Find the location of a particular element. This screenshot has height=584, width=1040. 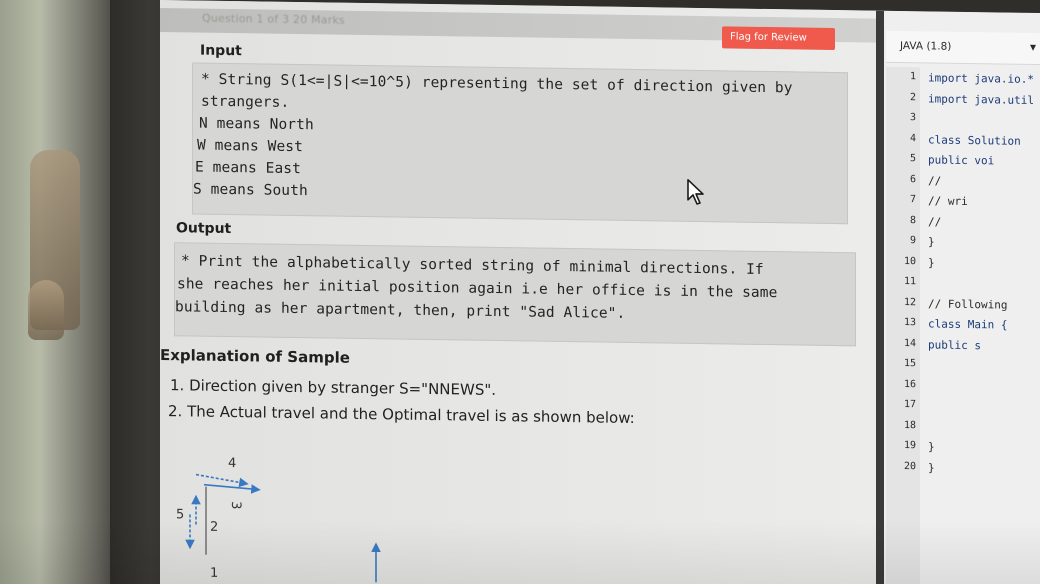

travel-diagram-drawing: 4 3 5 2 1 is located at coordinates (278, 519).